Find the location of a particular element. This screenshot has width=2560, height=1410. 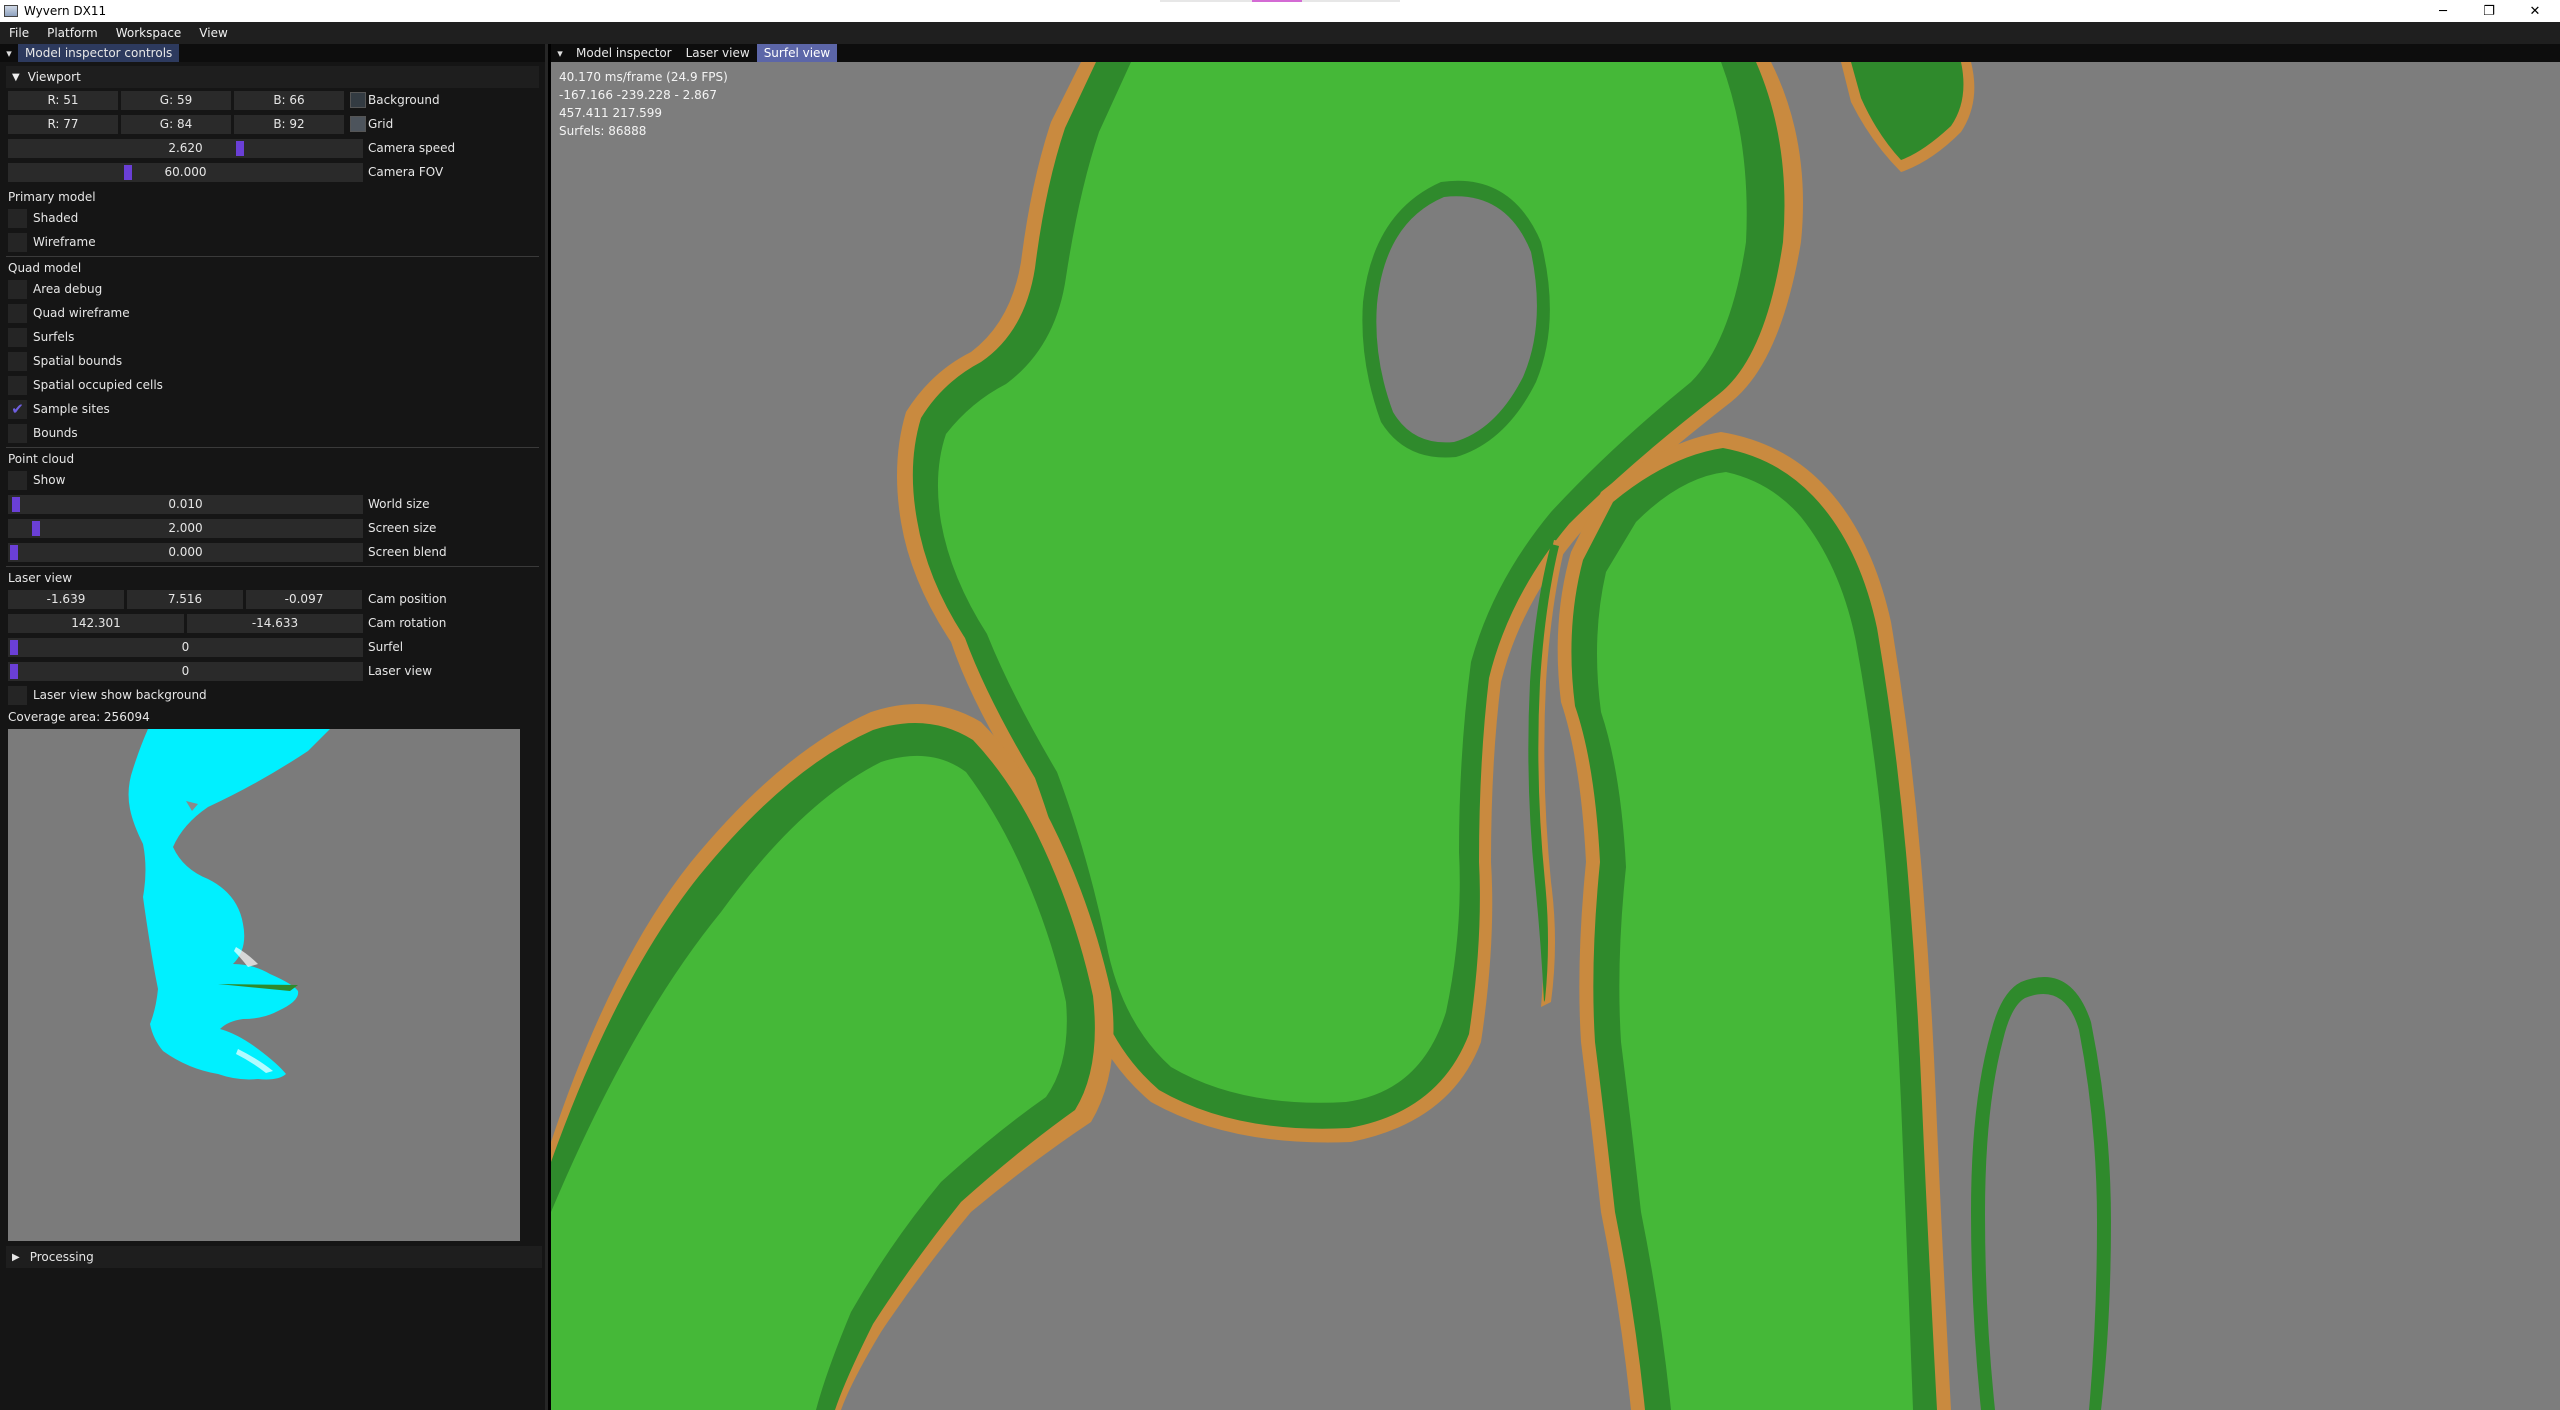

camera-speed-value: 2.620 is located at coordinates (185, 148).